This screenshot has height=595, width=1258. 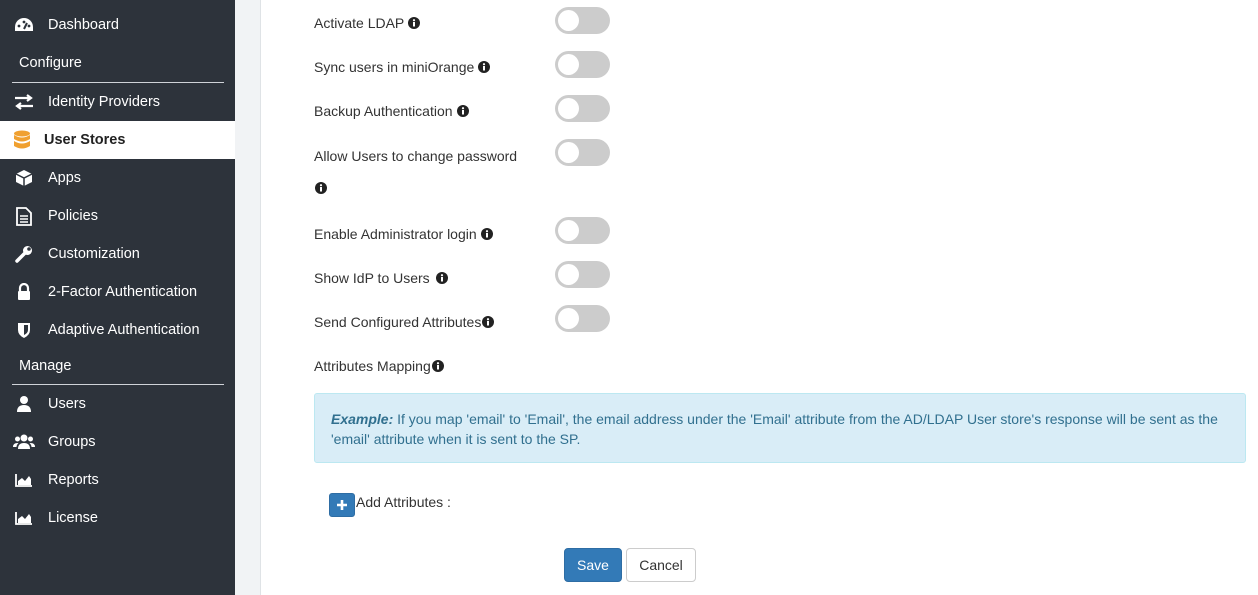 I want to click on toggle-backup-authentication, so click(x=582, y=108).